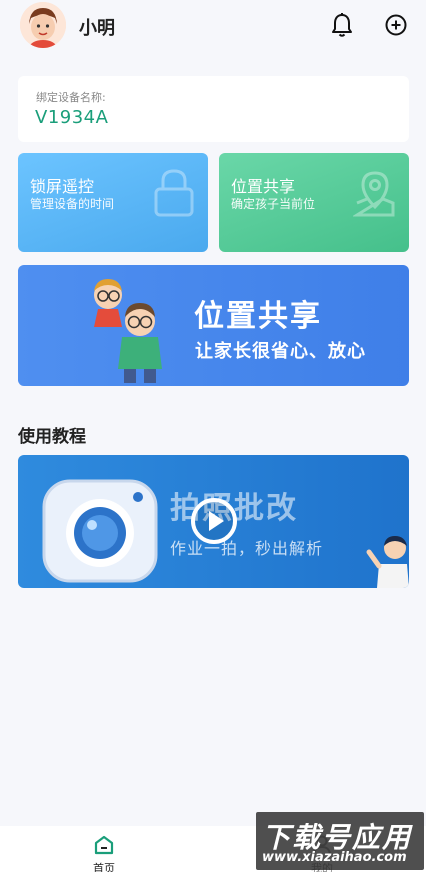 The image size is (426, 872). I want to click on banner-subtitle: 让家长很省心、放心, so click(280, 351).